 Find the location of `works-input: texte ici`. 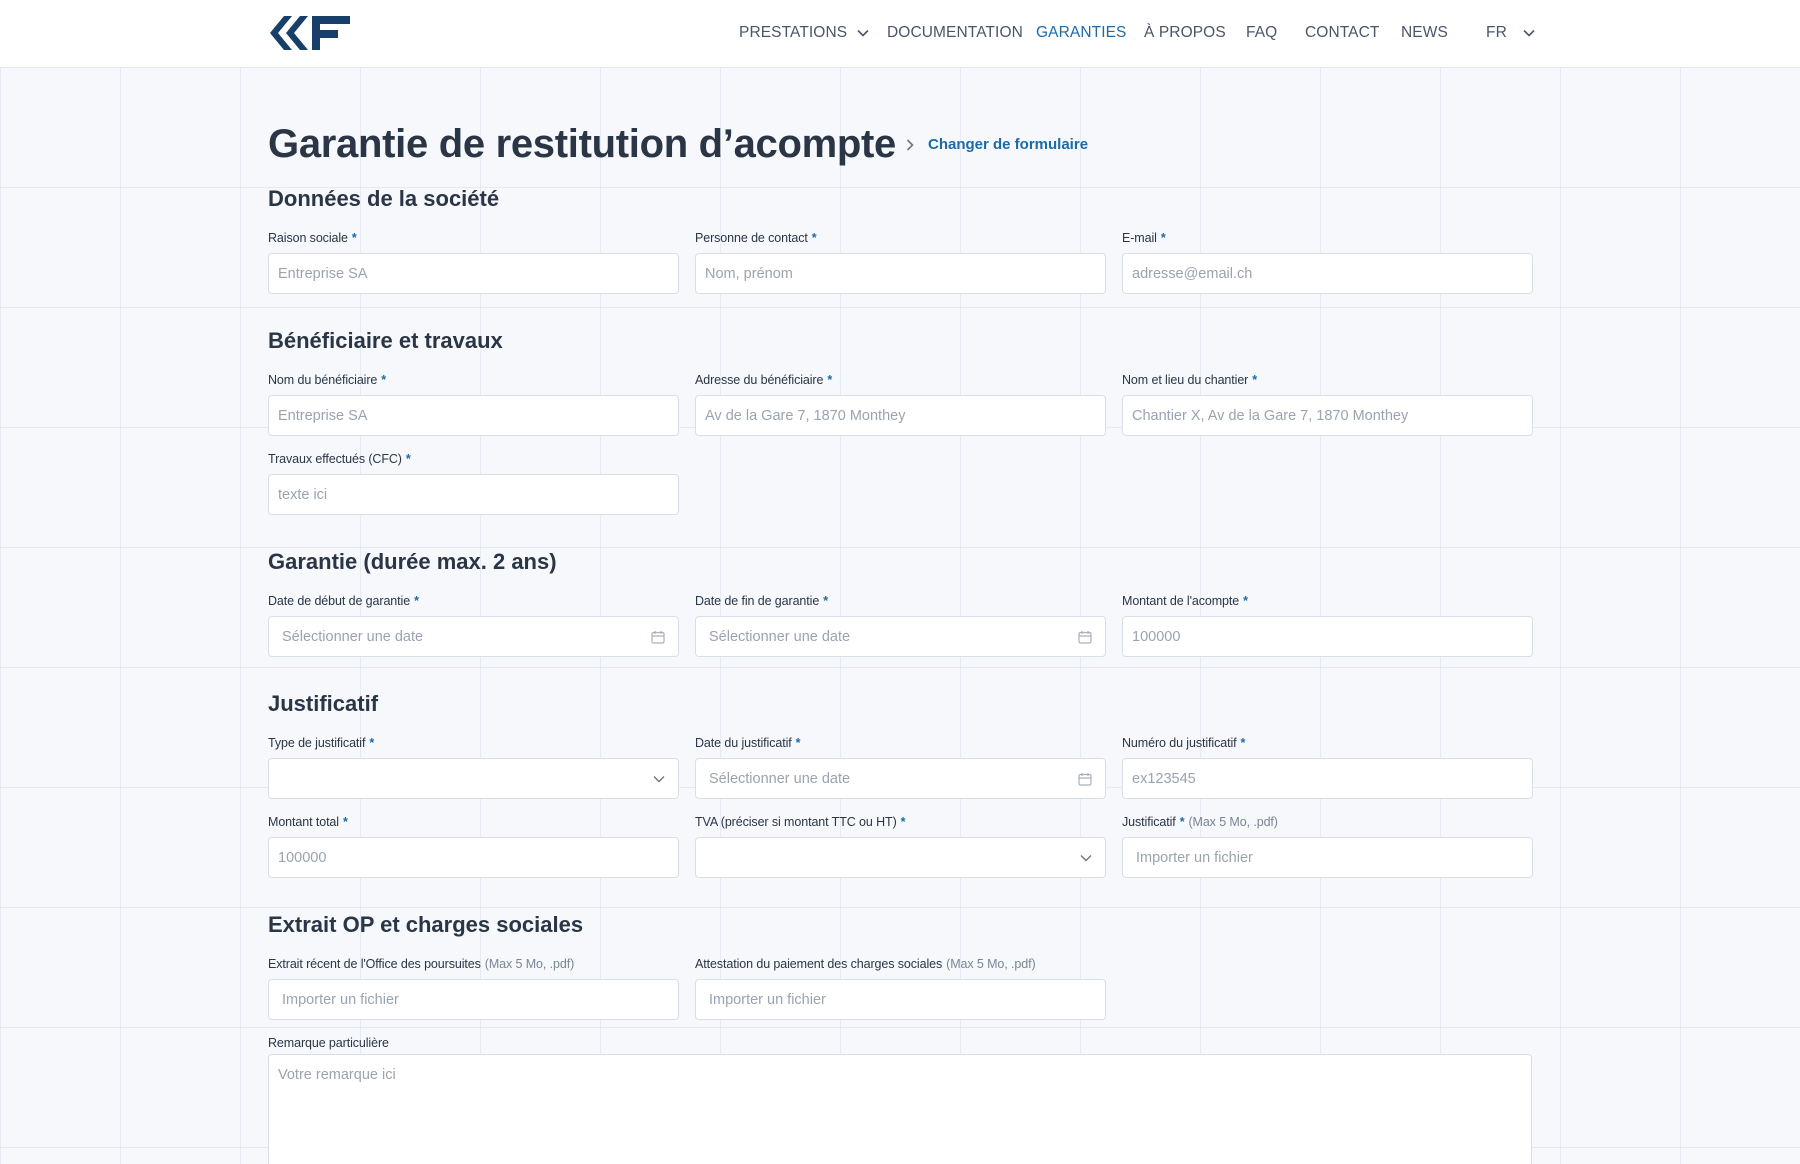

works-input: texte ici is located at coordinates (473, 494).